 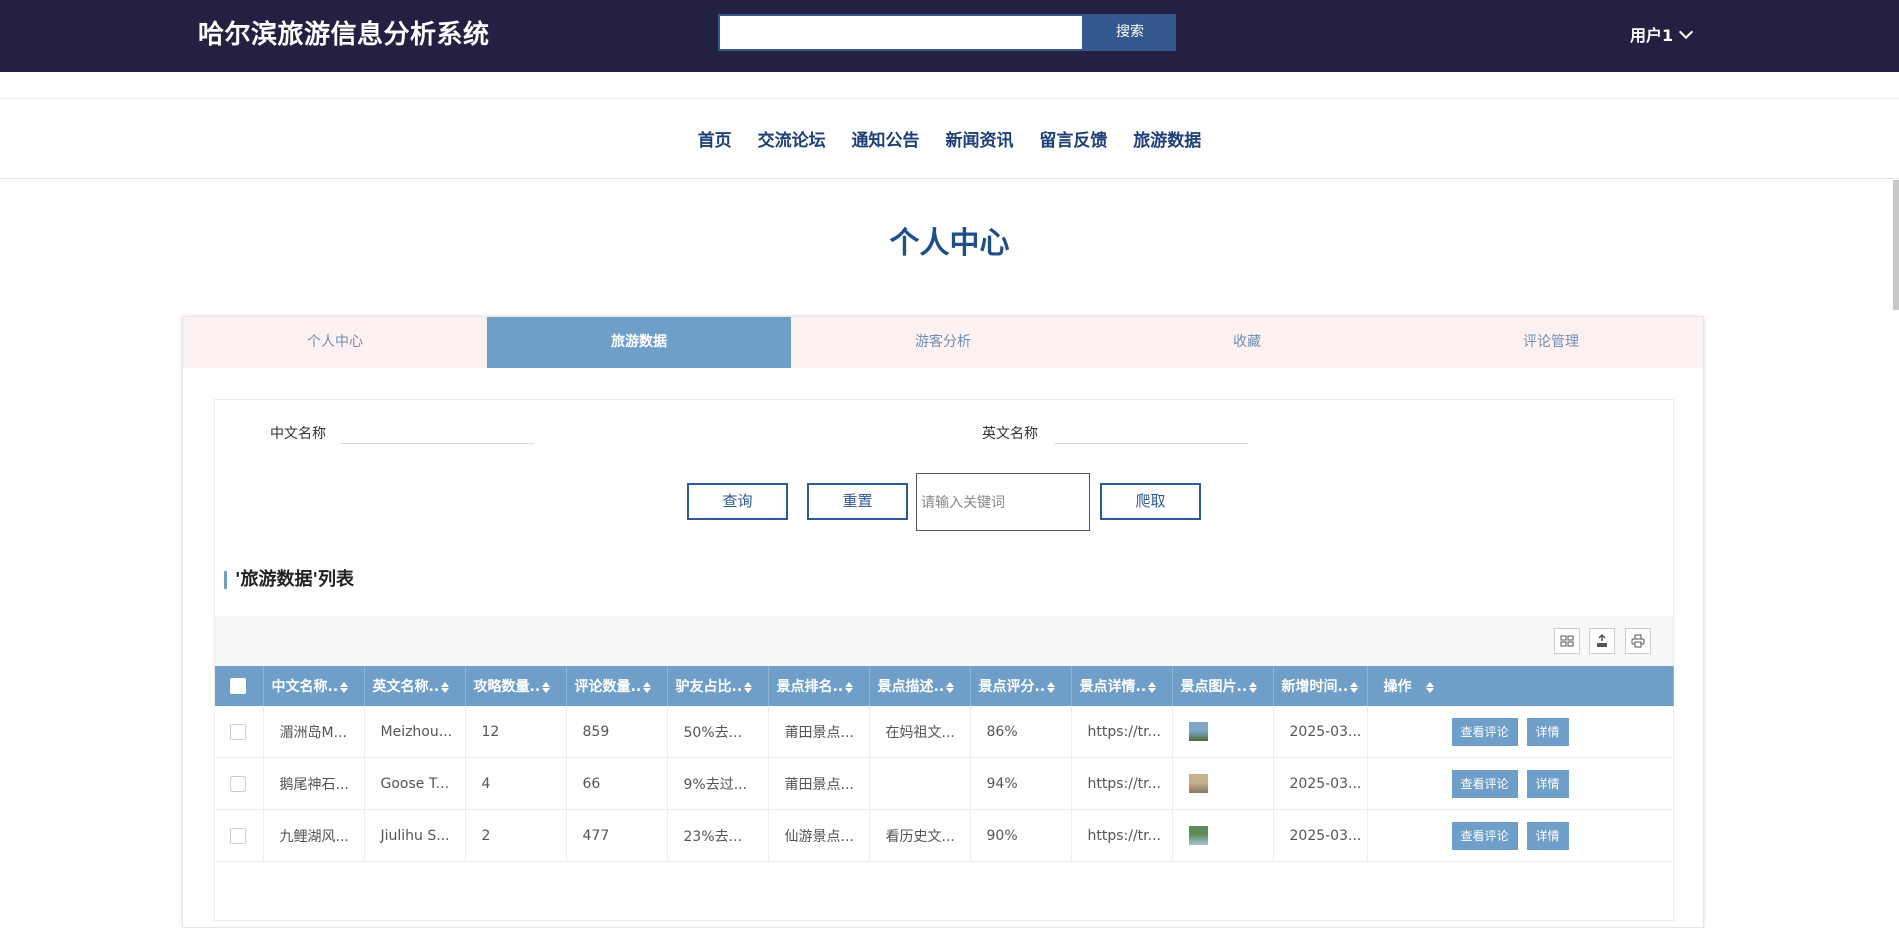 I want to click on user-menu: 用户1, so click(x=1662, y=34).